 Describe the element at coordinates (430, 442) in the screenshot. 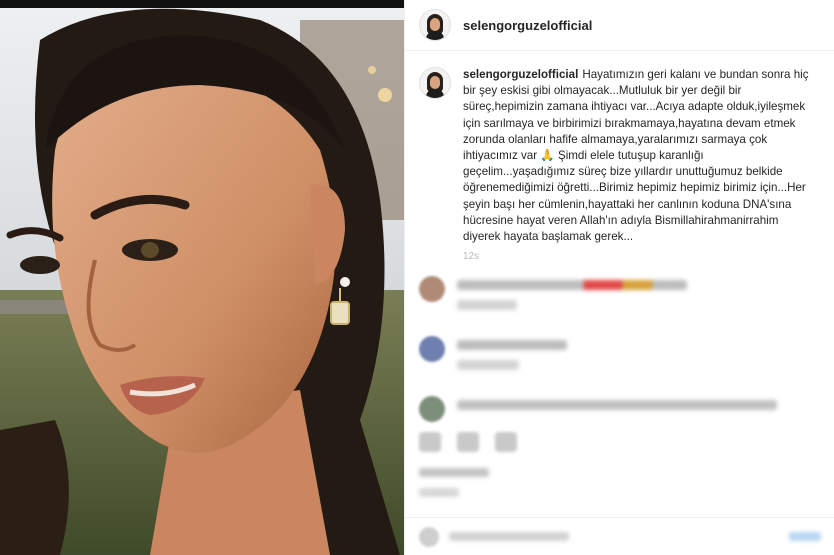

I see `like-icon` at that location.